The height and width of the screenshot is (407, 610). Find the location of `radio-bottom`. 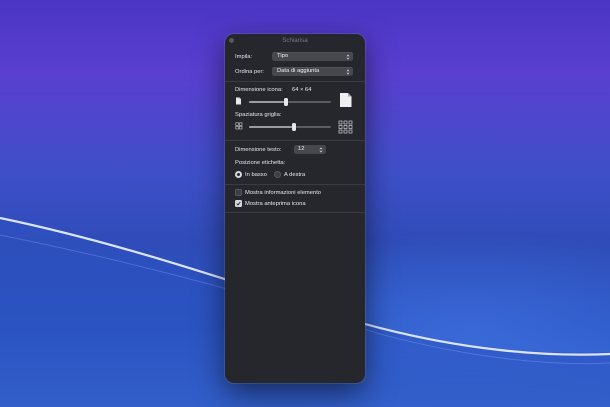

radio-bottom is located at coordinates (238, 174).